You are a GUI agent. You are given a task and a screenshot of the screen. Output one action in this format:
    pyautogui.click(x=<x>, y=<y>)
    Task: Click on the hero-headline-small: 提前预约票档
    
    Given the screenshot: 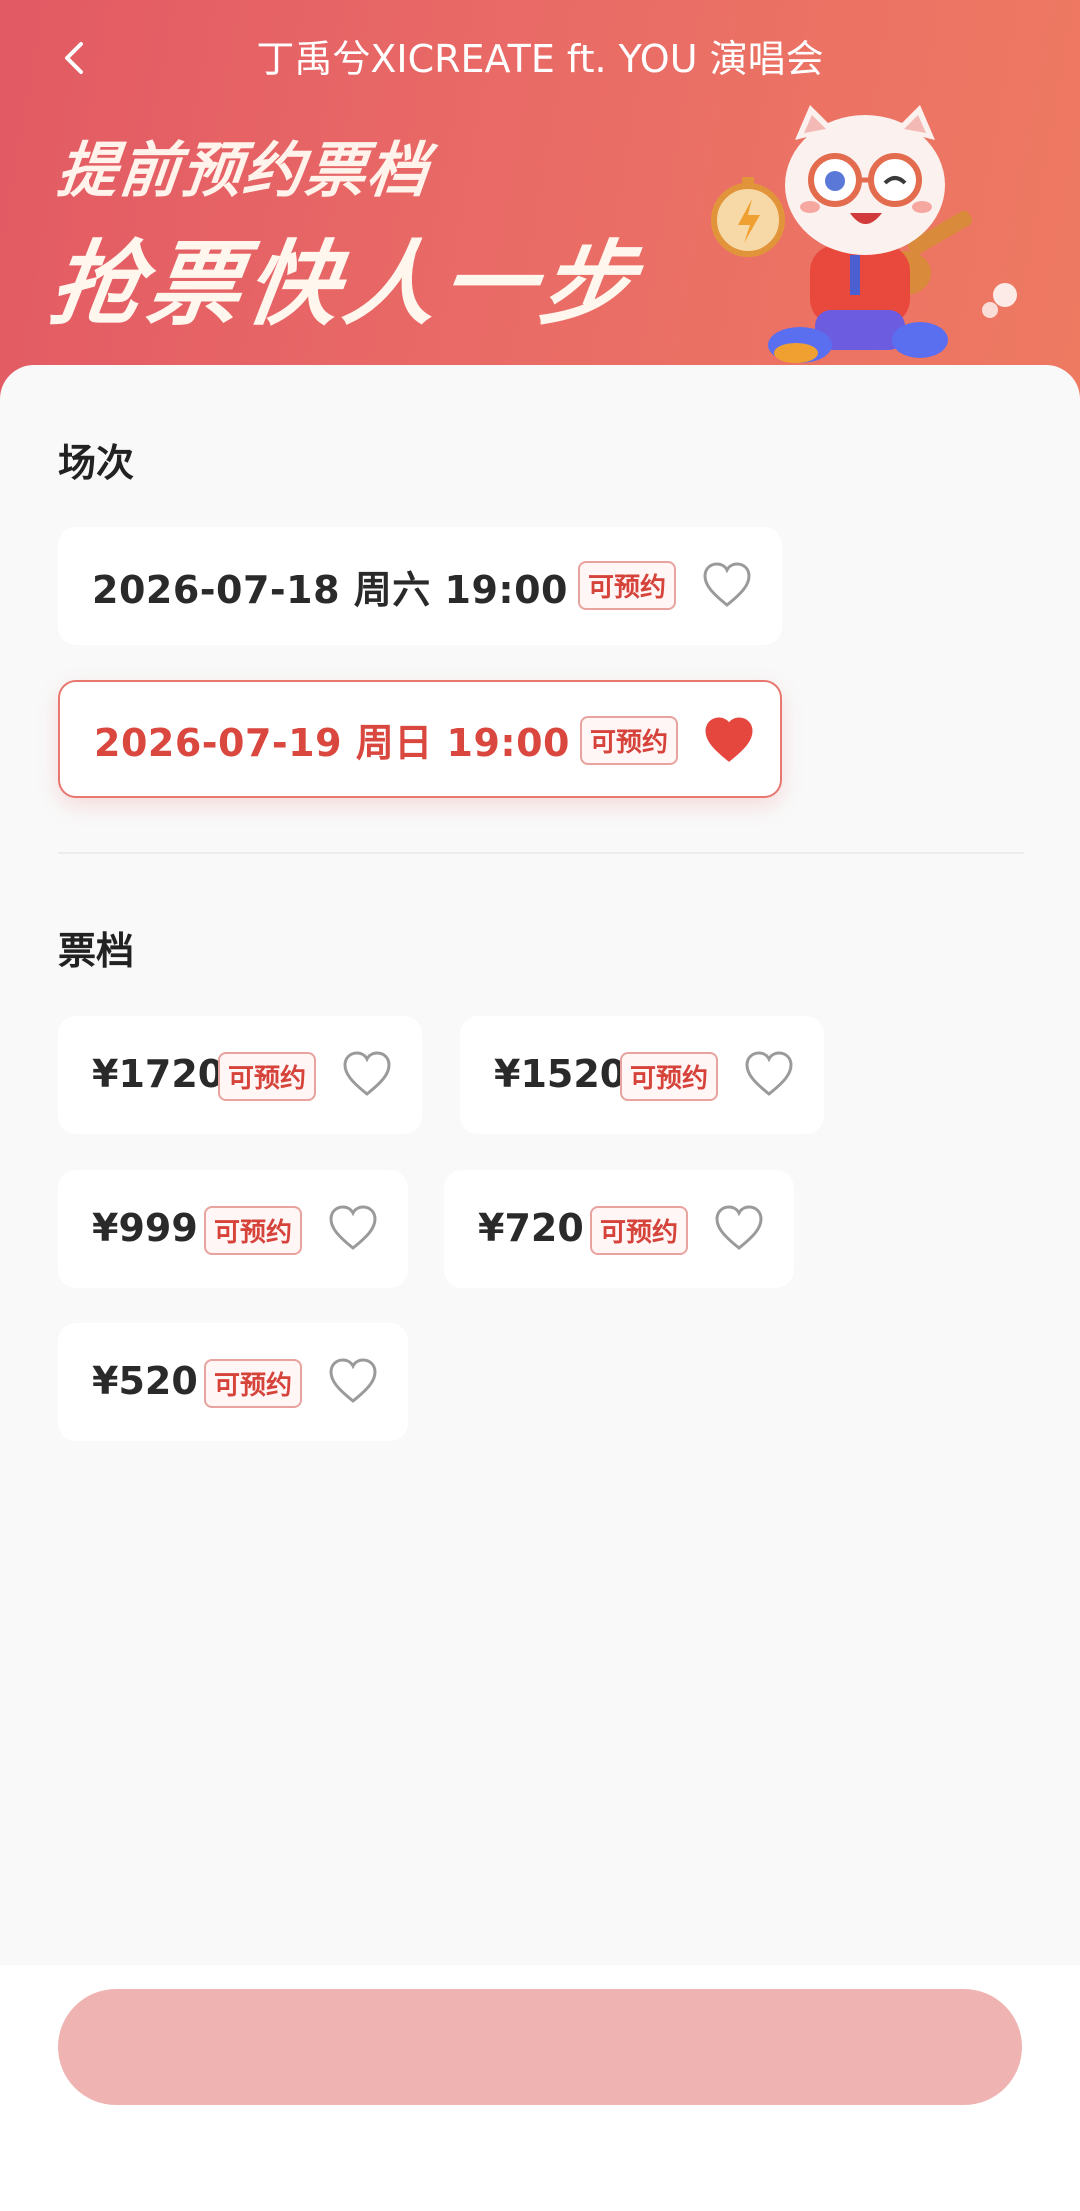 What is the action you would take?
    pyautogui.click(x=243, y=171)
    